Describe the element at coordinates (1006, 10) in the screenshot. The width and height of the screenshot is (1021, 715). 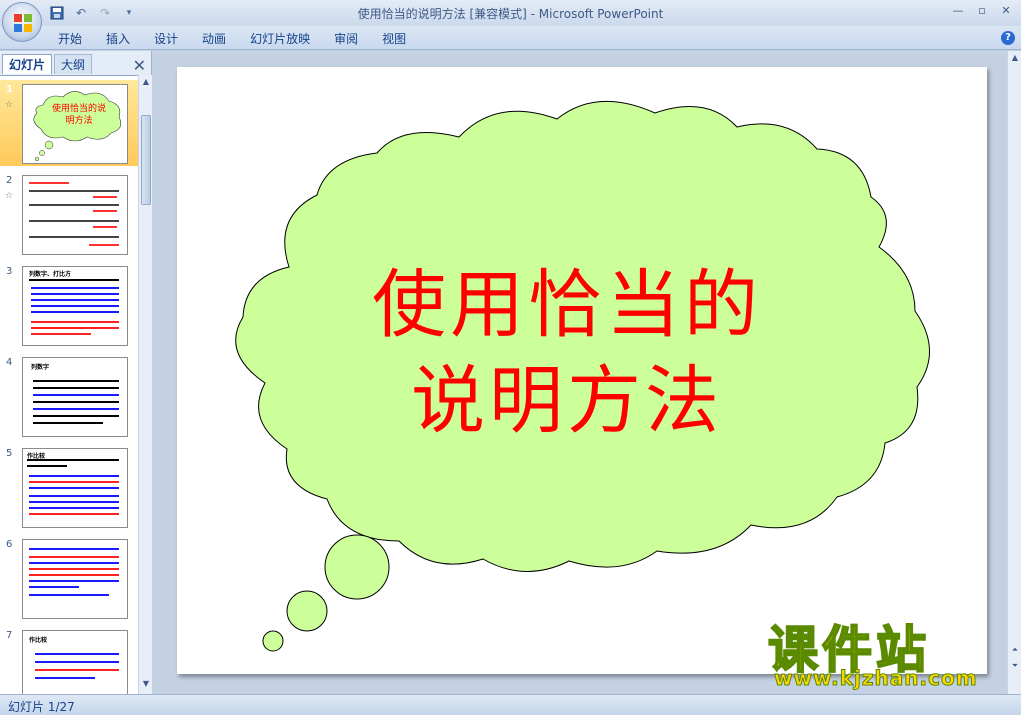
I see `close-icon: ✕` at that location.